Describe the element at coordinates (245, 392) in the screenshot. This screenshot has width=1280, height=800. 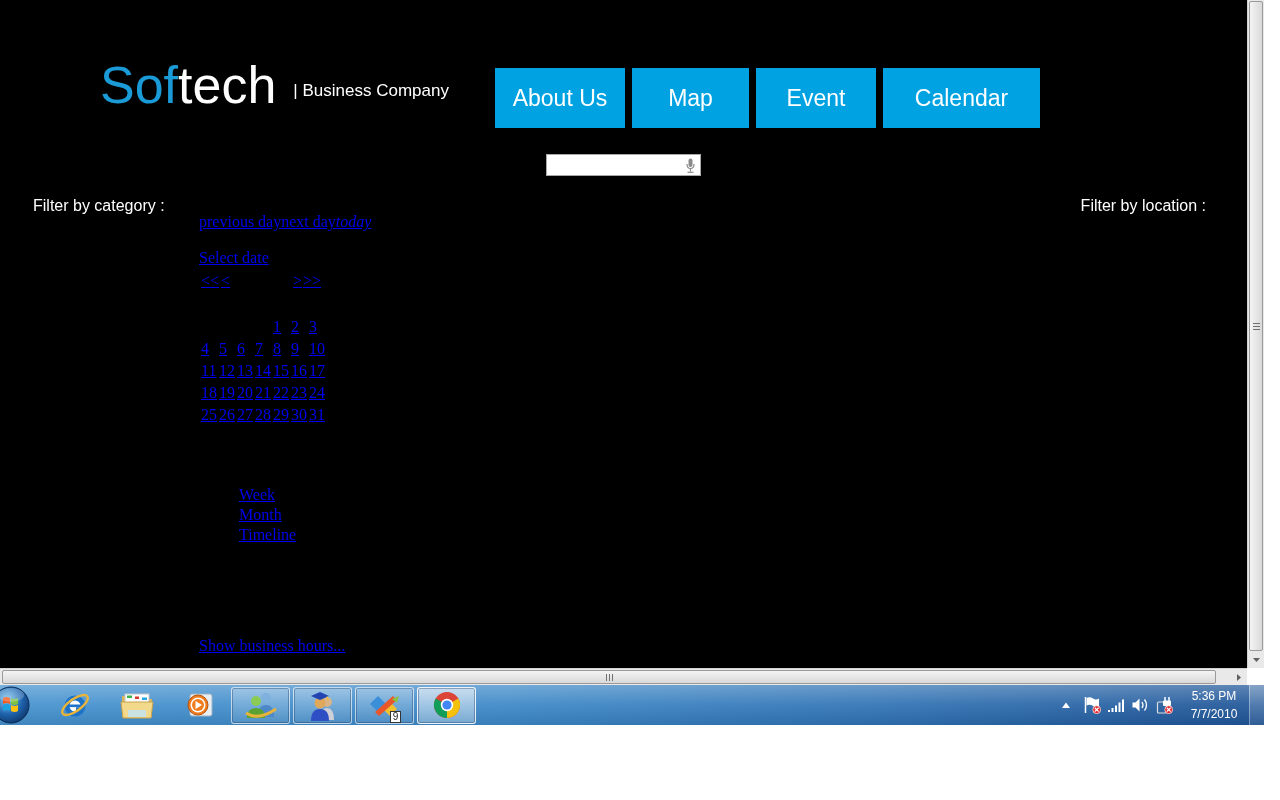
I see `calendar-day-link: 20` at that location.